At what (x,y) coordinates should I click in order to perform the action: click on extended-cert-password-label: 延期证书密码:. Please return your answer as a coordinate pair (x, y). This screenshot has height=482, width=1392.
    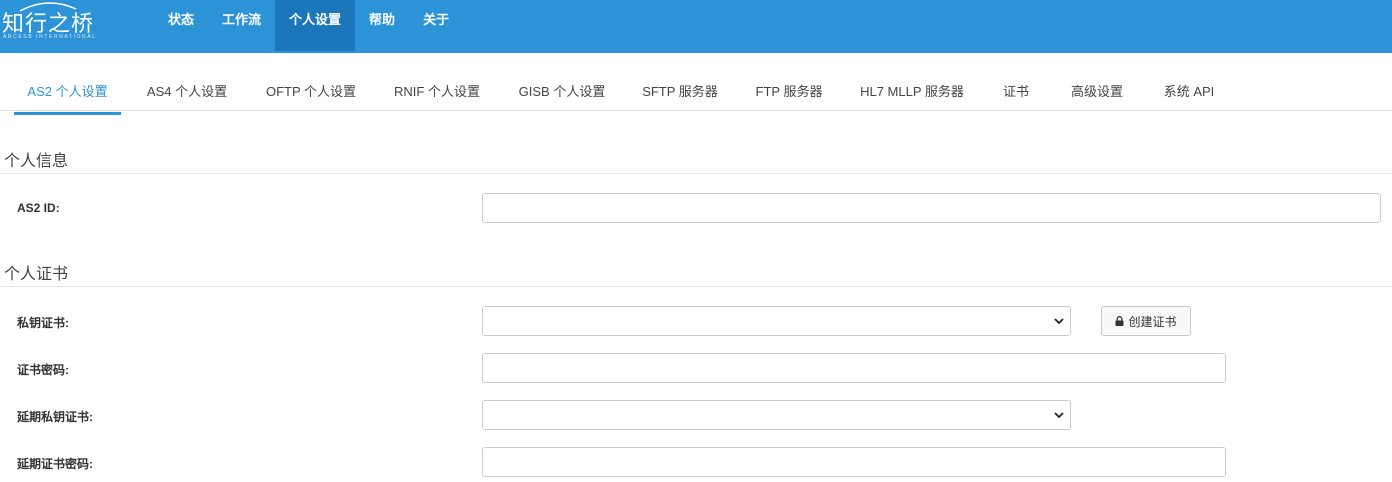
    Looking at the image, I should click on (55, 464).